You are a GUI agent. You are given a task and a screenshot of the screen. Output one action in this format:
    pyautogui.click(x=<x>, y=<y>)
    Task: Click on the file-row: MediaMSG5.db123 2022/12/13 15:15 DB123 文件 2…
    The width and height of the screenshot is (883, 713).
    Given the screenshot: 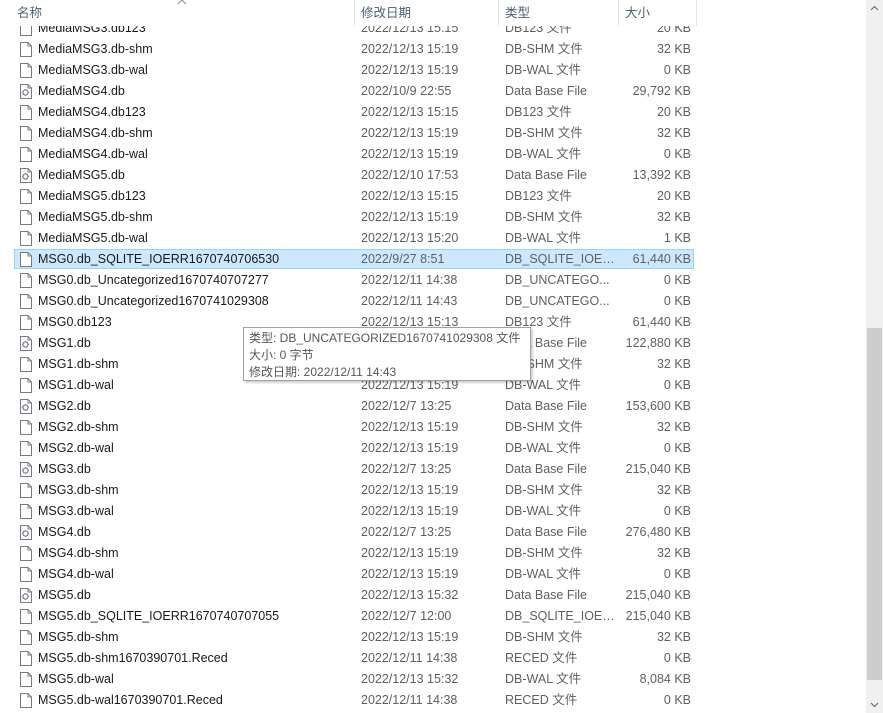 What is the action you would take?
    pyautogui.click(x=433, y=196)
    